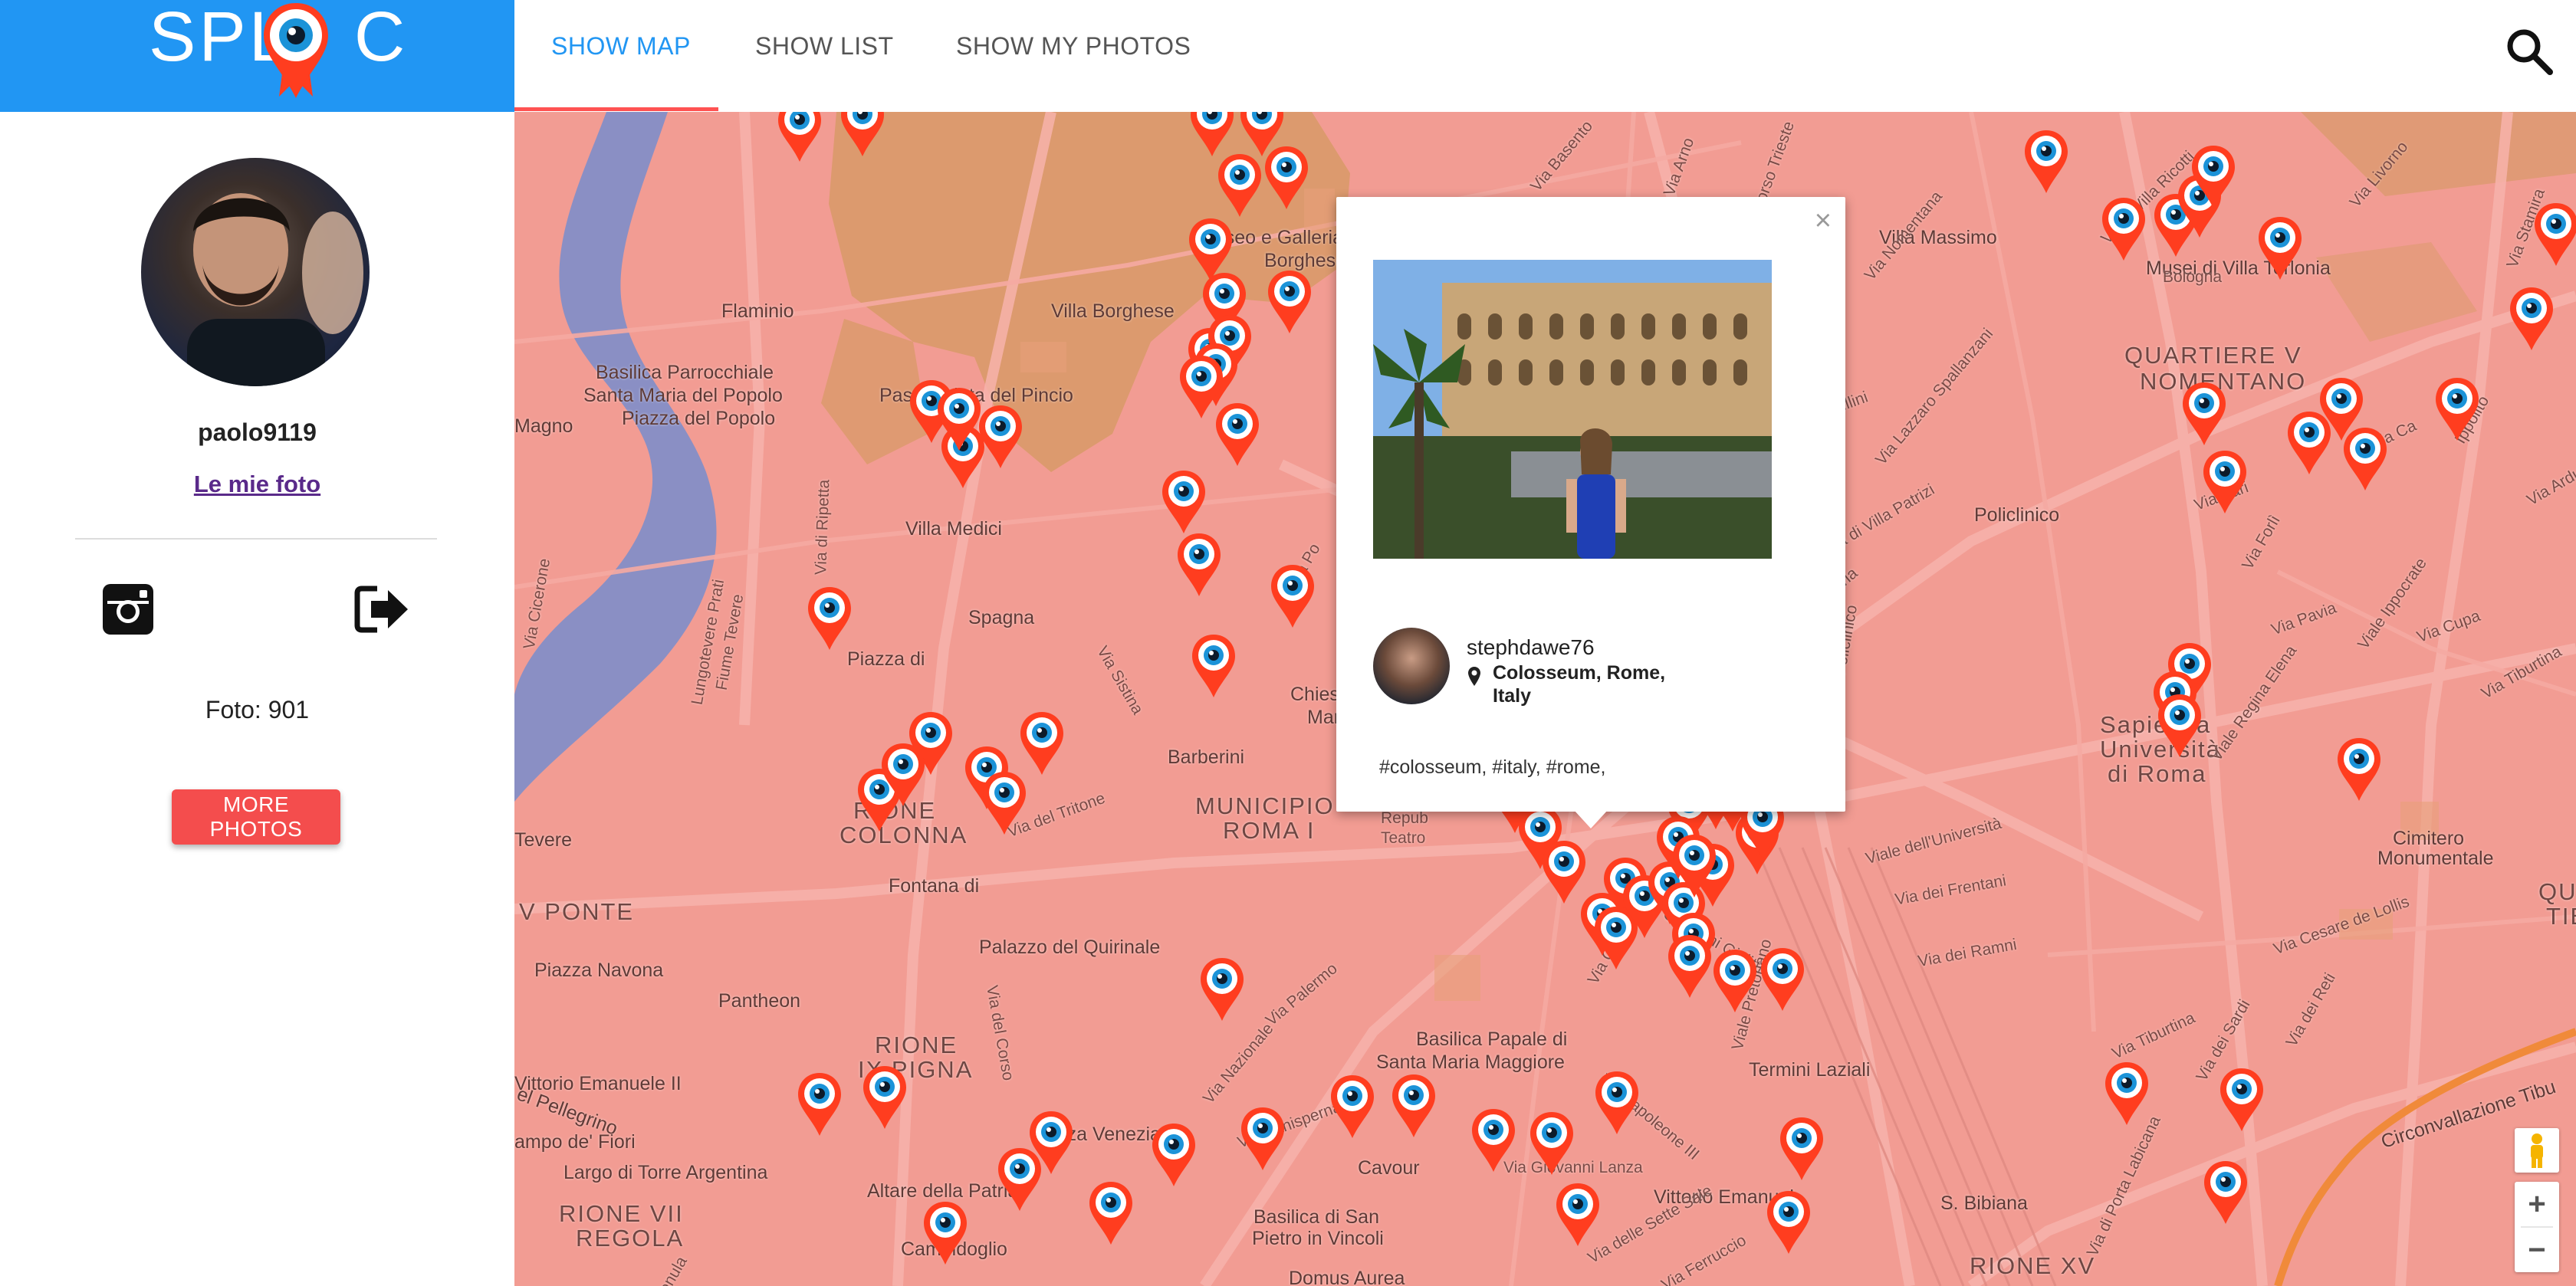 The width and height of the screenshot is (2576, 1286). Describe the element at coordinates (2537, 1250) in the screenshot. I see `zoom-out-button: −` at that location.